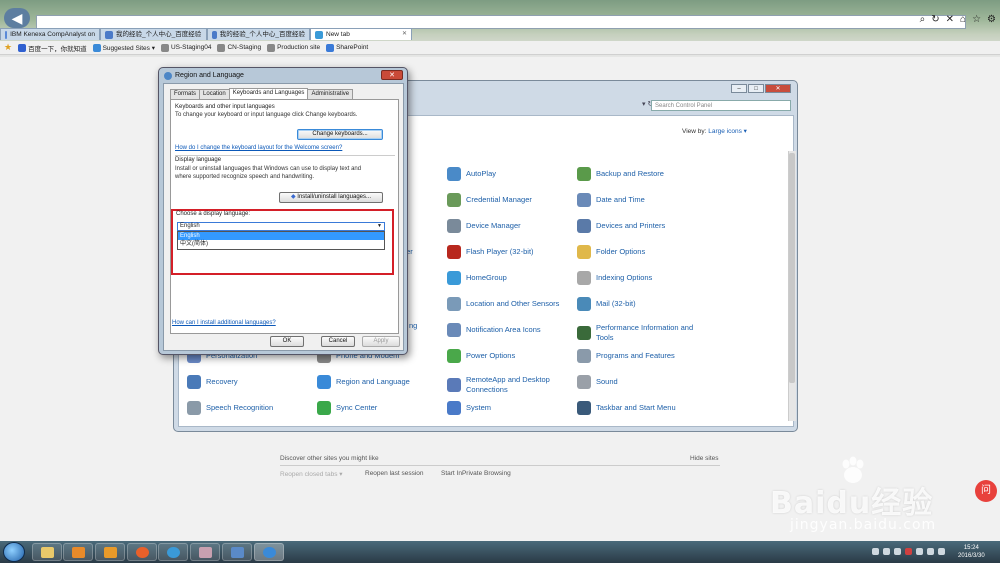  What do you see at coordinates (205, 552) in the screenshot?
I see `taskbar-snipping` at bounding box center [205, 552].